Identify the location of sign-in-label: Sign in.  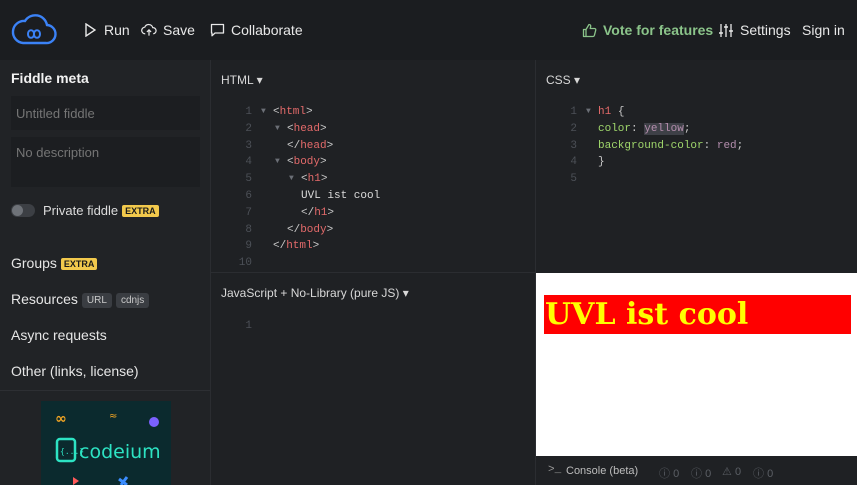
(823, 30).